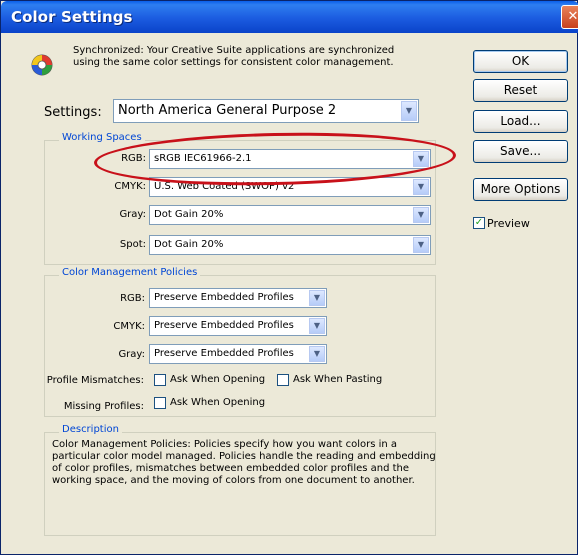 This screenshot has height=555, width=578. What do you see at coordinates (102, 137) in the screenshot?
I see `working-spaces-legend: Working Spaces` at bounding box center [102, 137].